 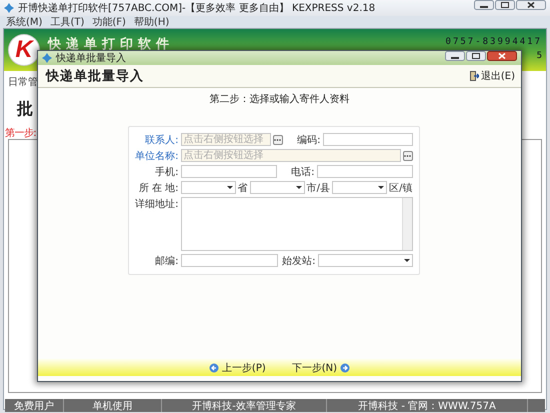 I want to click on field-label: 所 在 地:, so click(x=158, y=188).